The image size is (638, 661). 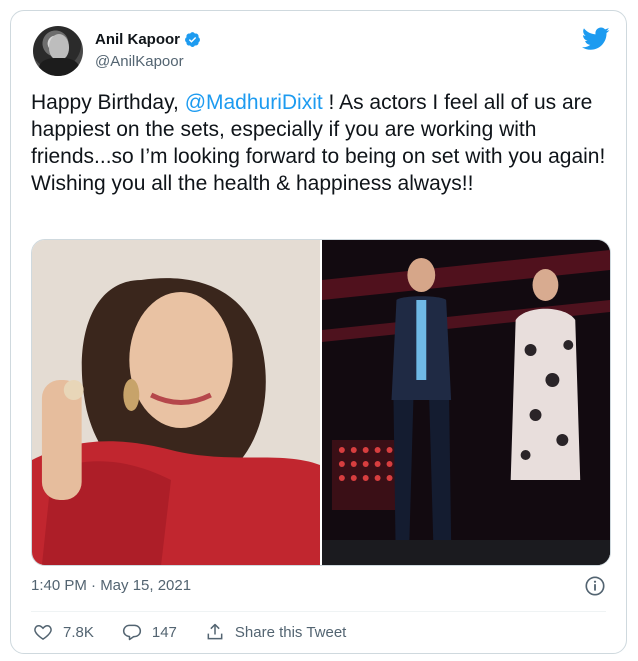 What do you see at coordinates (164, 632) in the screenshot?
I see `reply-count: 147` at bounding box center [164, 632].